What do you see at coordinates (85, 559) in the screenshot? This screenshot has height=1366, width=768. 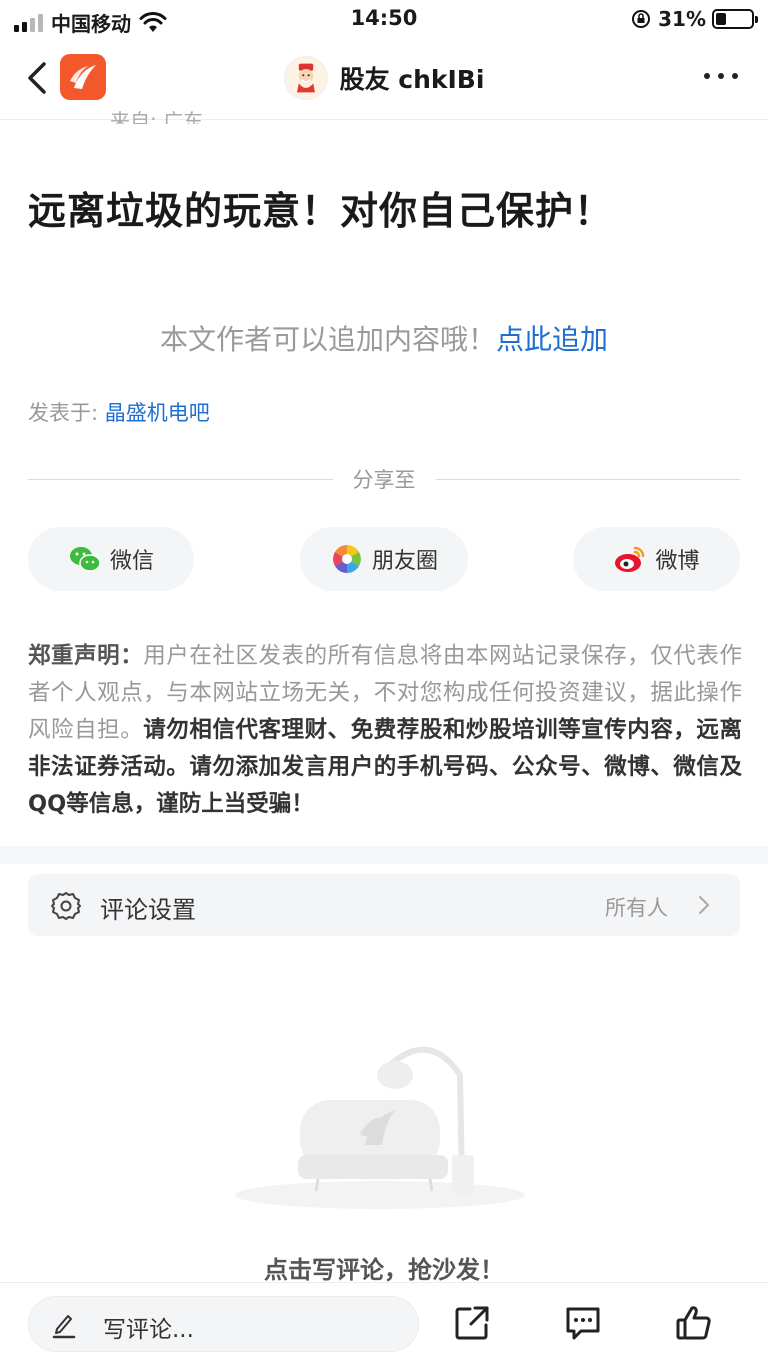 I see `wechat-icon` at bounding box center [85, 559].